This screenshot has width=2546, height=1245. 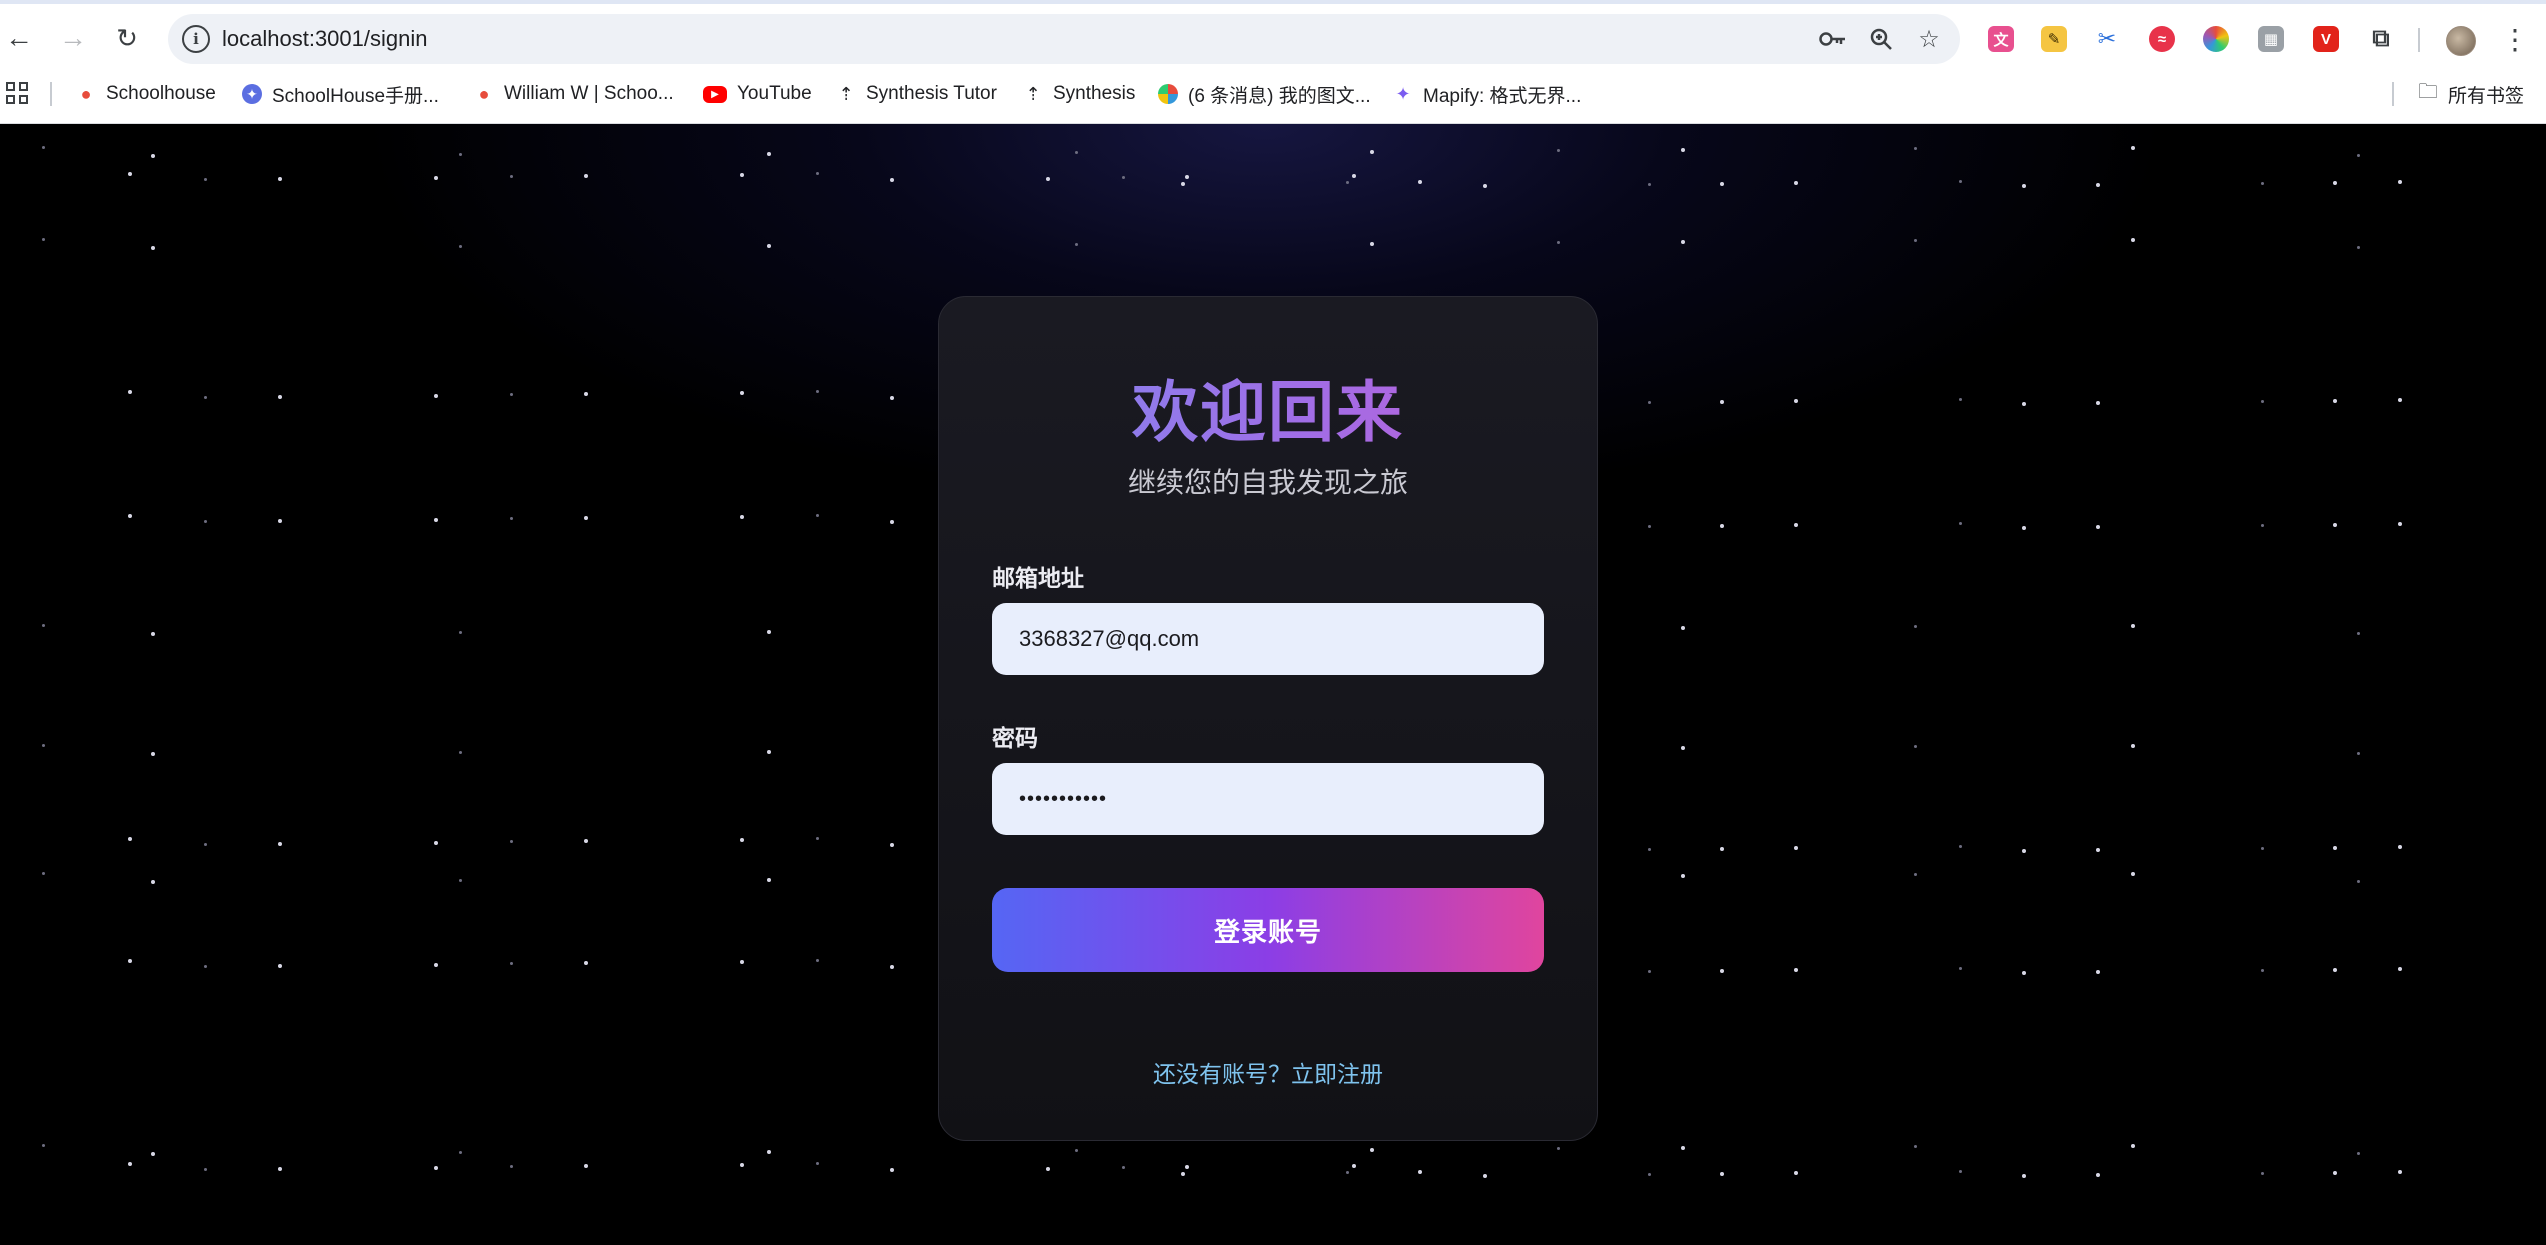 What do you see at coordinates (1929, 39) in the screenshot?
I see `bookmark-star-icon: ☆` at bounding box center [1929, 39].